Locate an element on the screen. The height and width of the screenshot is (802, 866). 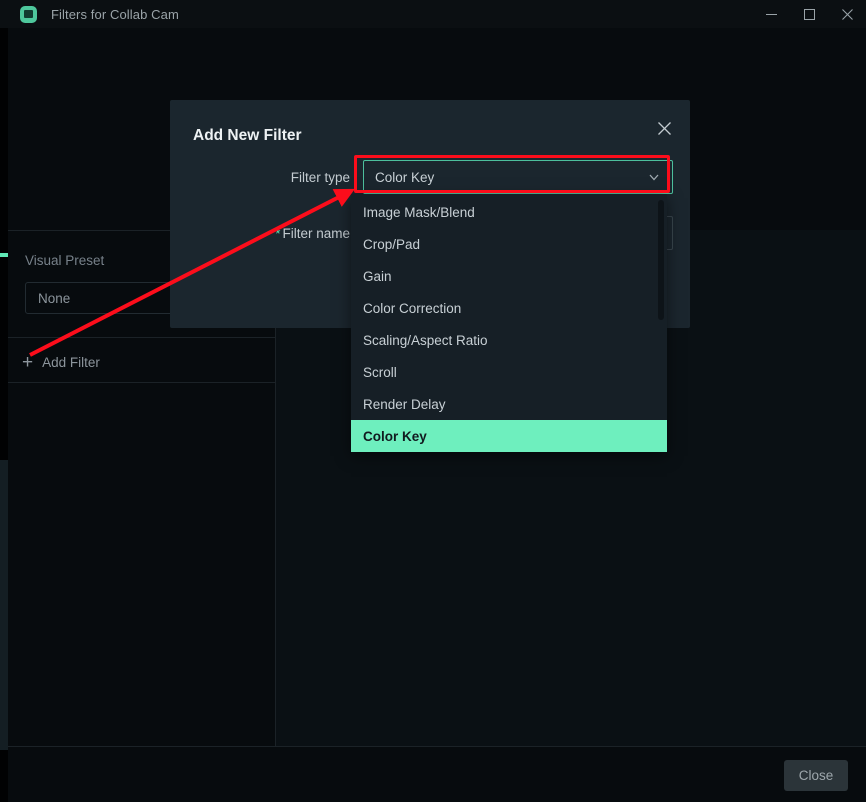
window-controls is located at coordinates (809, 14).